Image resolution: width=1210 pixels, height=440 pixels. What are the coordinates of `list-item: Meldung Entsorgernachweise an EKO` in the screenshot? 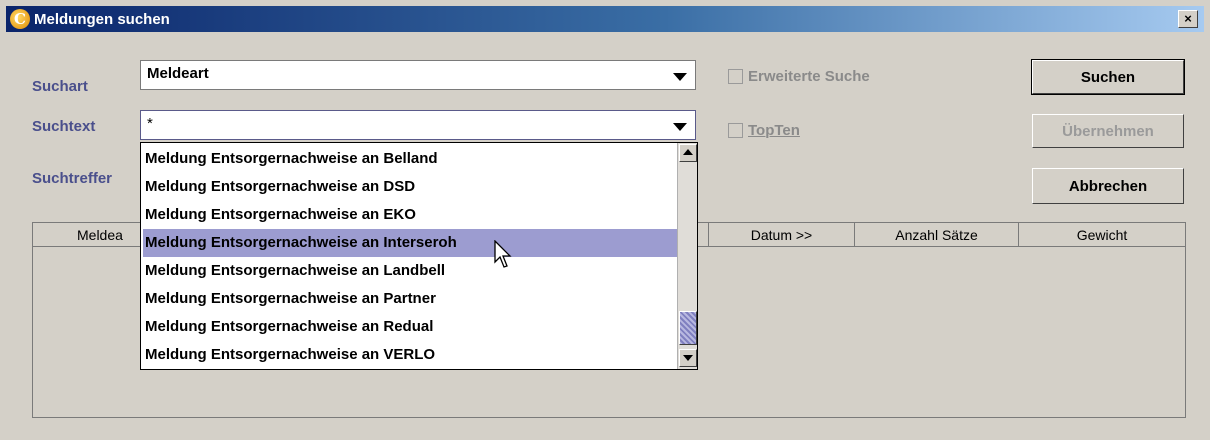 It's located at (410, 215).